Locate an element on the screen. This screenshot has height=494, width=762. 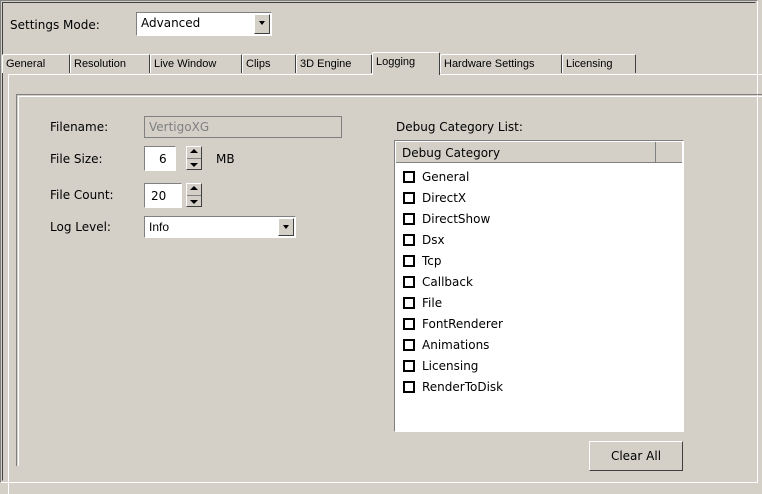
tab-3d-engine: 3D Engine is located at coordinates (334, 63).